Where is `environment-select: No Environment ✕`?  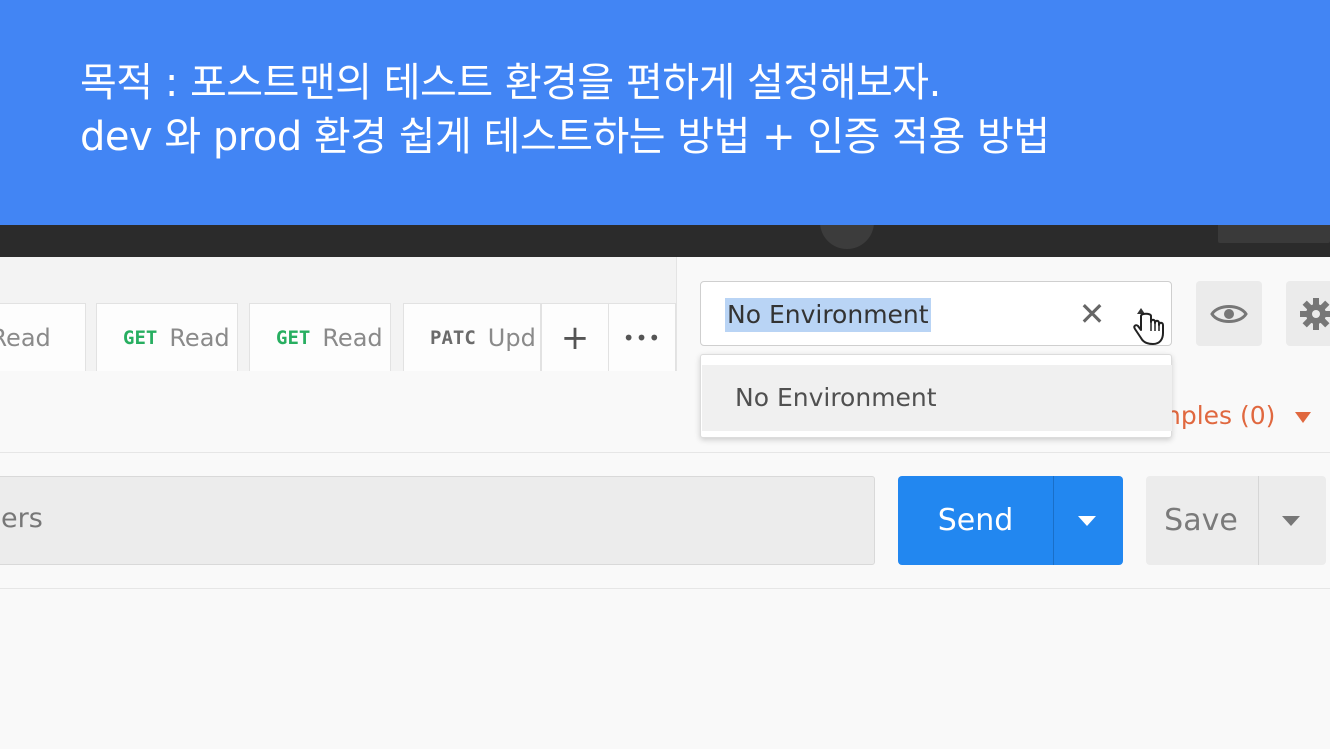 environment-select: No Environment ✕ is located at coordinates (936, 313).